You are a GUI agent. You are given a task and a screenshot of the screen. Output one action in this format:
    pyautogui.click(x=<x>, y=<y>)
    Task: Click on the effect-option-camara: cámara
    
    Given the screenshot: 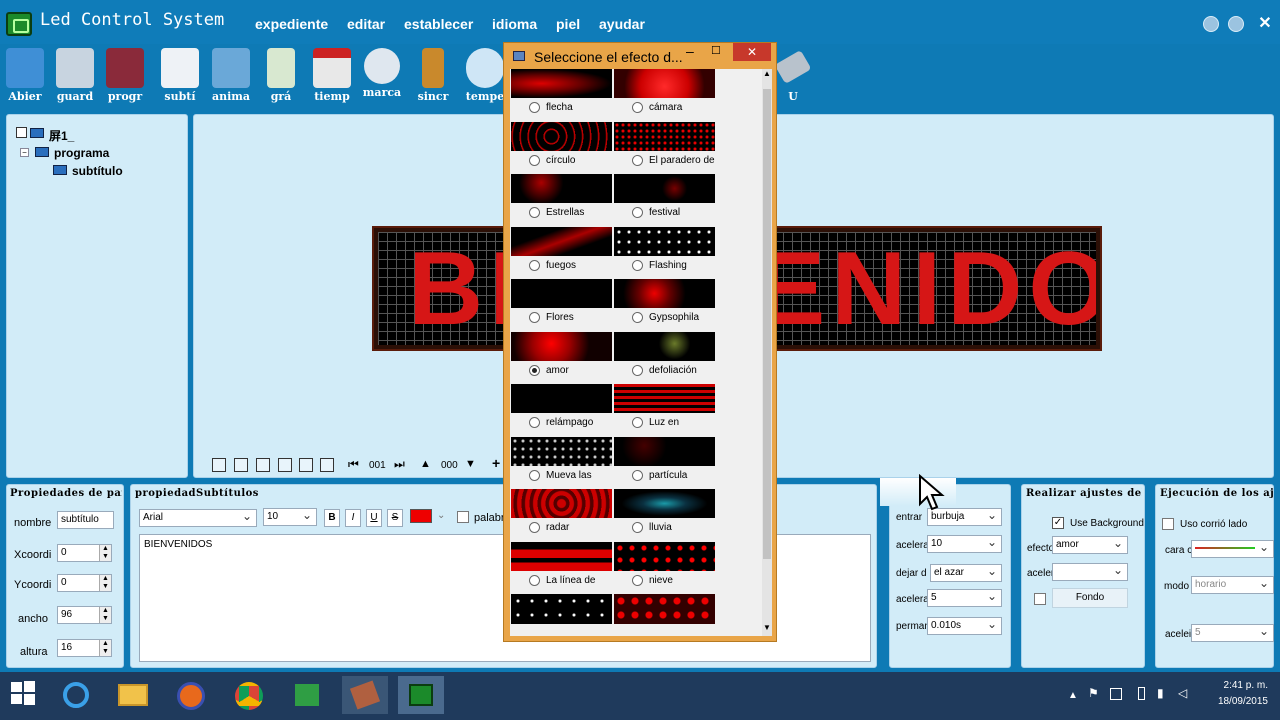 What is the action you would take?
    pyautogui.click(x=657, y=107)
    